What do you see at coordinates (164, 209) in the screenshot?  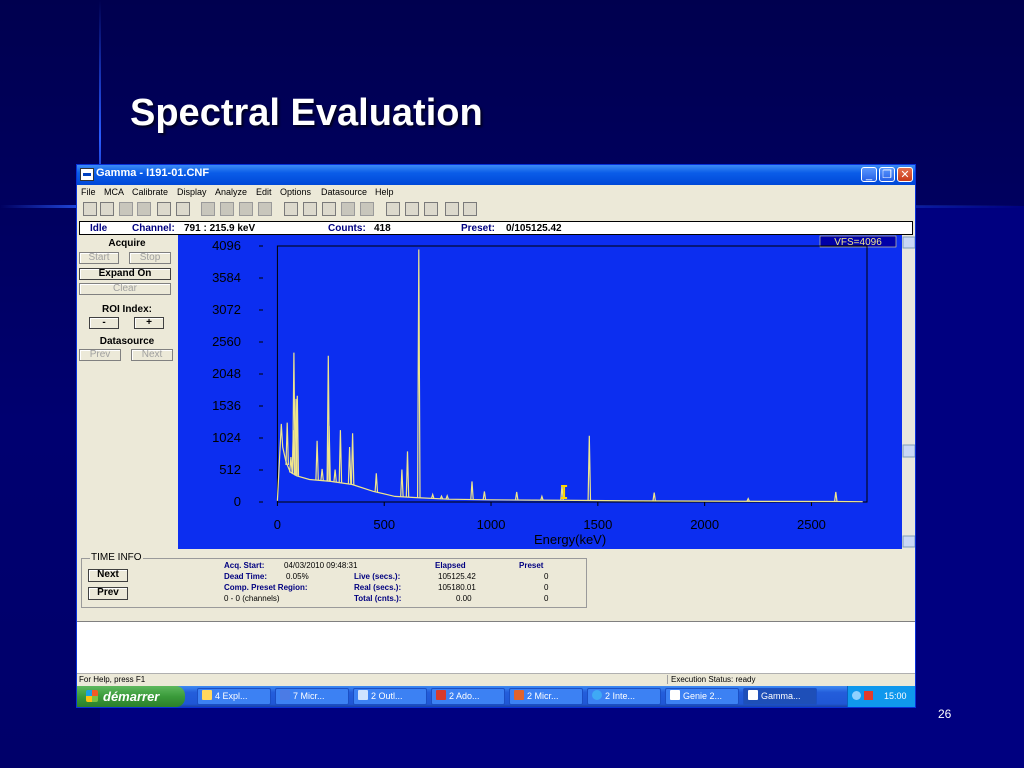 I see `save-icon` at bounding box center [164, 209].